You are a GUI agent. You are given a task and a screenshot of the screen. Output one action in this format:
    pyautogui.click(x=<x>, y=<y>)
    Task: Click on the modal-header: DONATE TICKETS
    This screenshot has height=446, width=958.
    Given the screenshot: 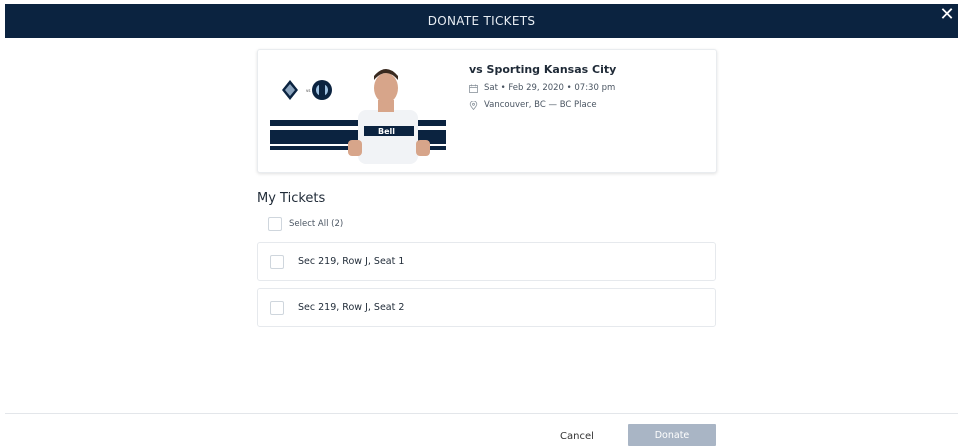 What is the action you would take?
    pyautogui.click(x=481, y=21)
    